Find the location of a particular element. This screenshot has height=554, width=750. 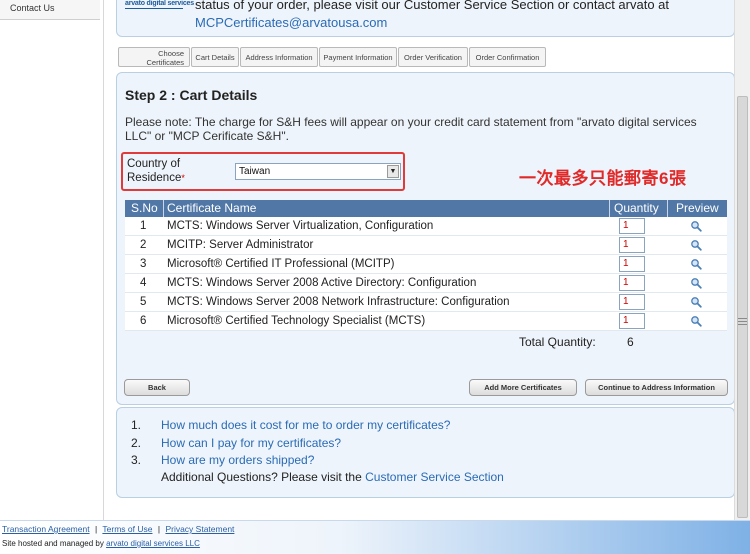

step-label: Address Information is located at coordinates (279, 57).